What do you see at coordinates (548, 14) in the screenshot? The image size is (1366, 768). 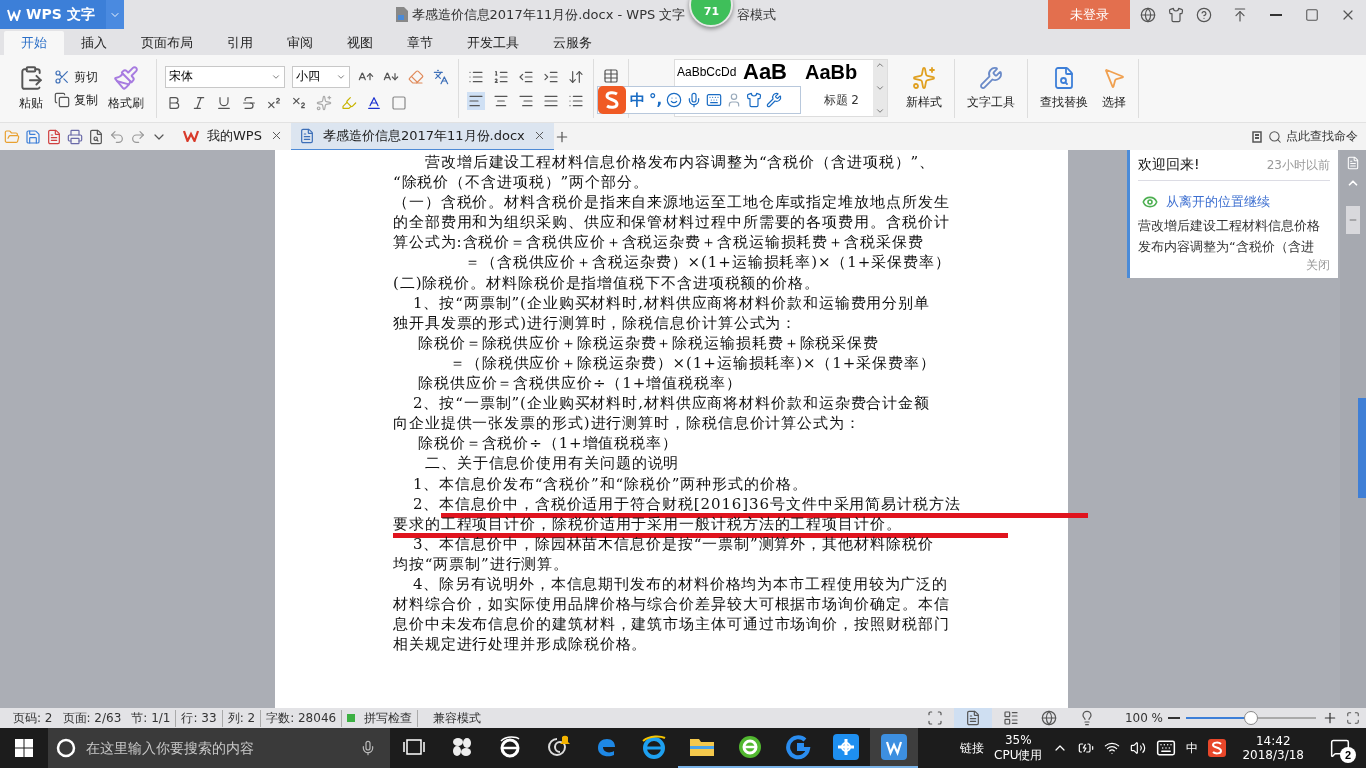 I see `window-title: 孝感造价信息2017年11月份.docx - WPS 文字` at bounding box center [548, 14].